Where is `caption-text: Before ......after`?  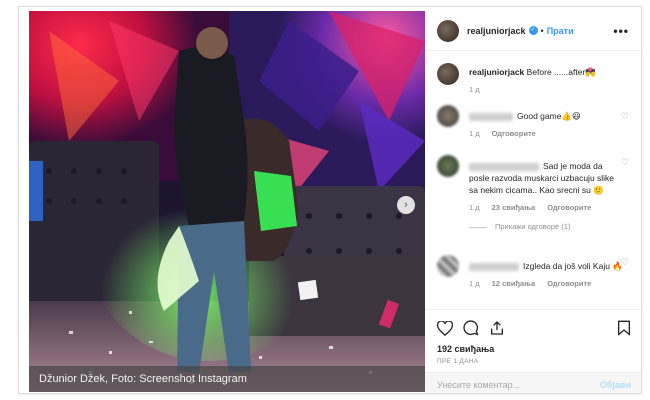
caption-text: Before ......after is located at coordinates (556, 72).